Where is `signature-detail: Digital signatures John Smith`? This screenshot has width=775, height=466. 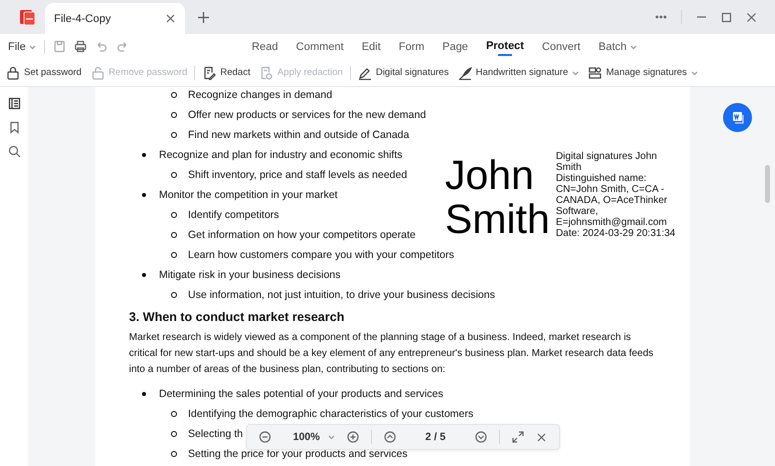 signature-detail: Digital signatures John Smith is located at coordinates (607, 162).